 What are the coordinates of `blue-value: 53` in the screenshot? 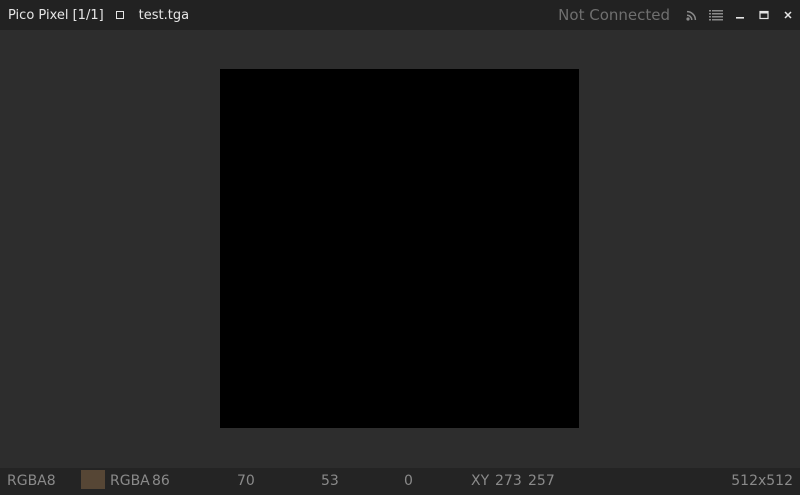 It's located at (330, 481).